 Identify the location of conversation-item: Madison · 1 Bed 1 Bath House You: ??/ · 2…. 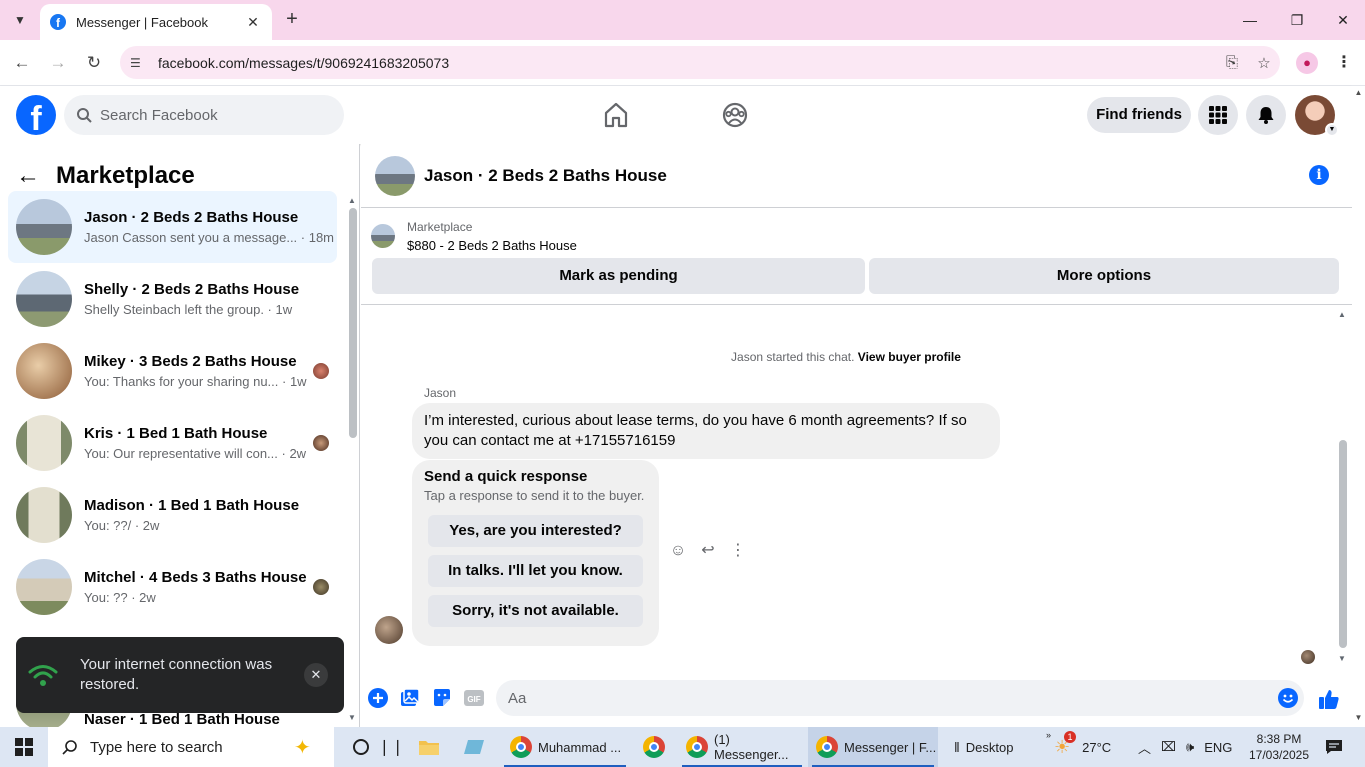
(172, 515).